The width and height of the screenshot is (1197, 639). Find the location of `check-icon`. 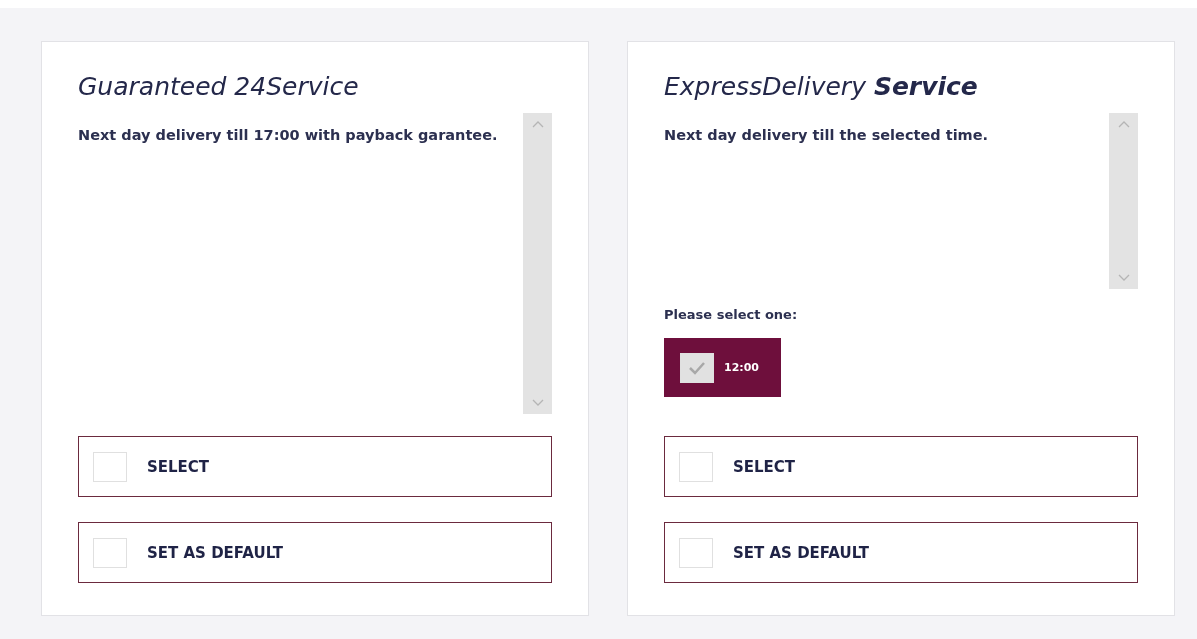

check-icon is located at coordinates (697, 367).